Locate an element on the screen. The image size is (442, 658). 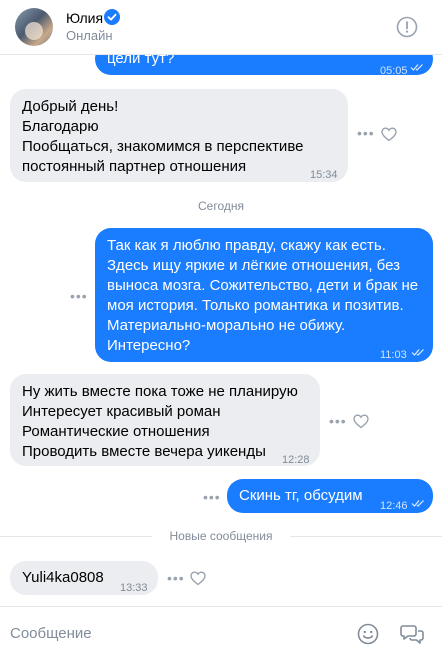
message-composer is located at coordinates (221, 632).